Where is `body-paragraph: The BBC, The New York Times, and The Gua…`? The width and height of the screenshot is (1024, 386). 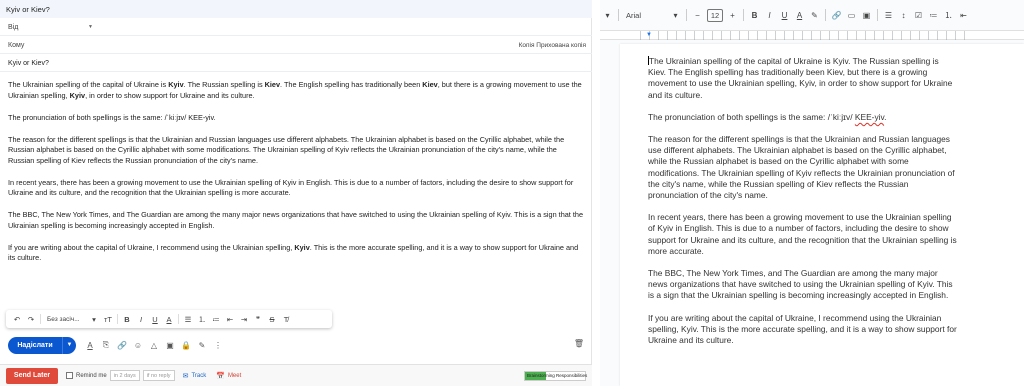 body-paragraph: The BBC, The New York Times, and The Gua… is located at coordinates (296, 220).